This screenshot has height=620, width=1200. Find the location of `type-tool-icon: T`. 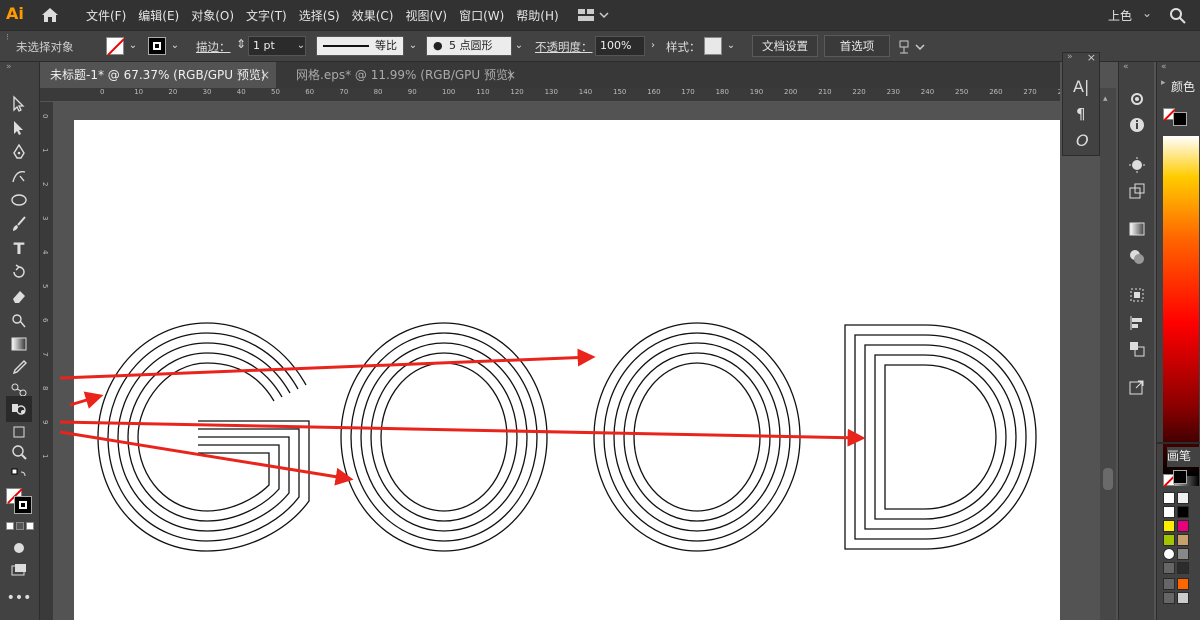

type-tool-icon: T is located at coordinates (19, 248).